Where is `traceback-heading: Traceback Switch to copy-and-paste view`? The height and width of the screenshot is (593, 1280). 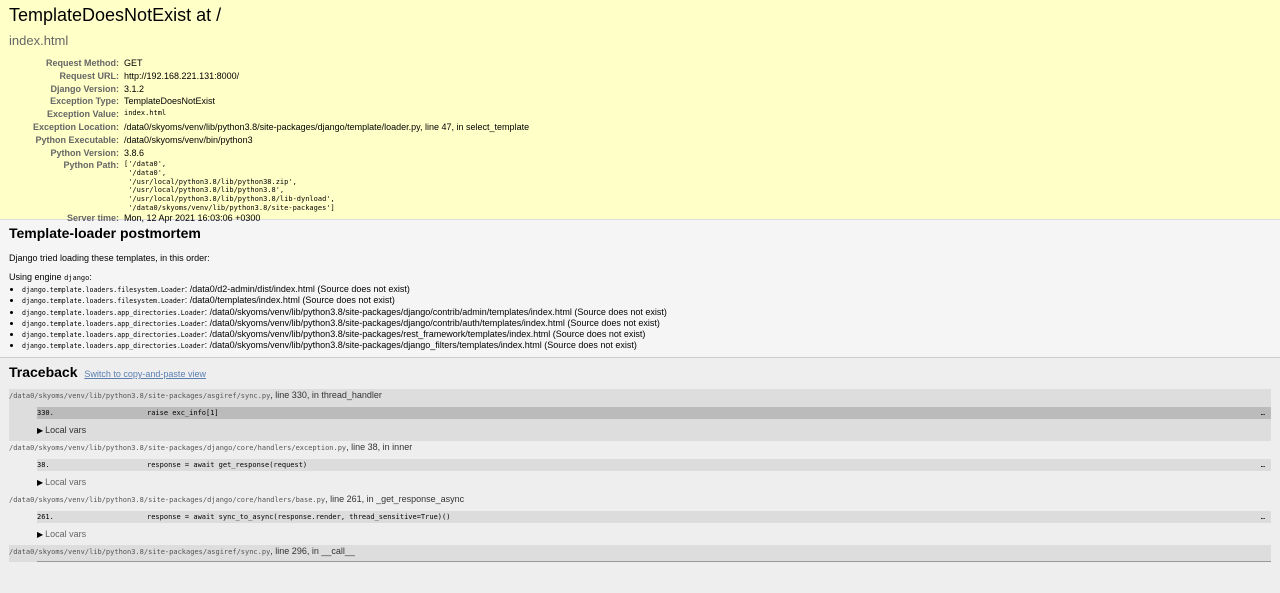 traceback-heading: Traceback Switch to copy-and-paste view is located at coordinates (107, 372).